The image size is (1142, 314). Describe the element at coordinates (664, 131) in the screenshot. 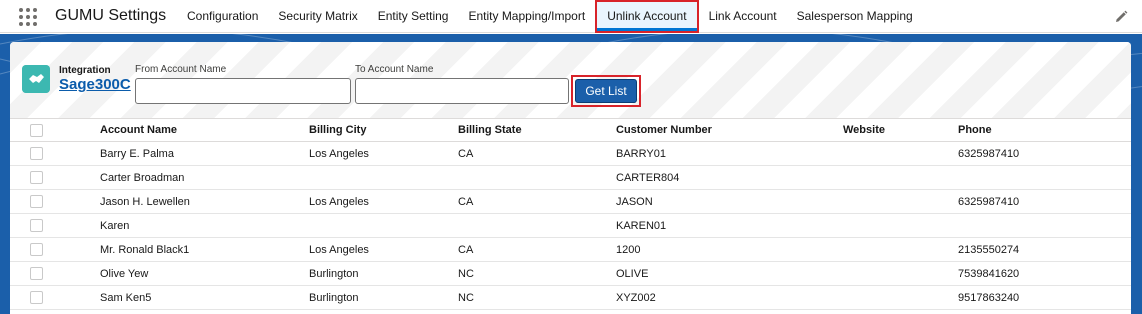

I see `column-header-customer-number: Customer Number` at that location.